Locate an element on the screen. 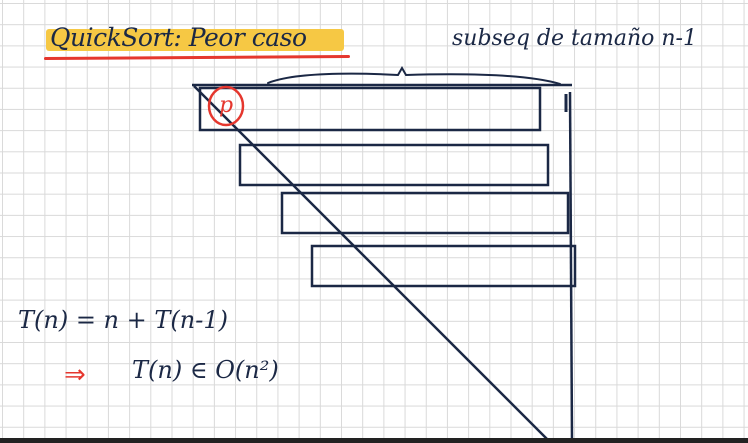  right-boundary is located at coordinates (571, 266).